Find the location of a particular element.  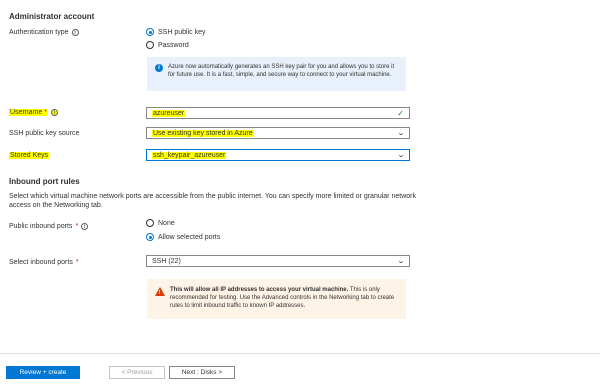

review-create-button: Review + create is located at coordinates (43, 372).